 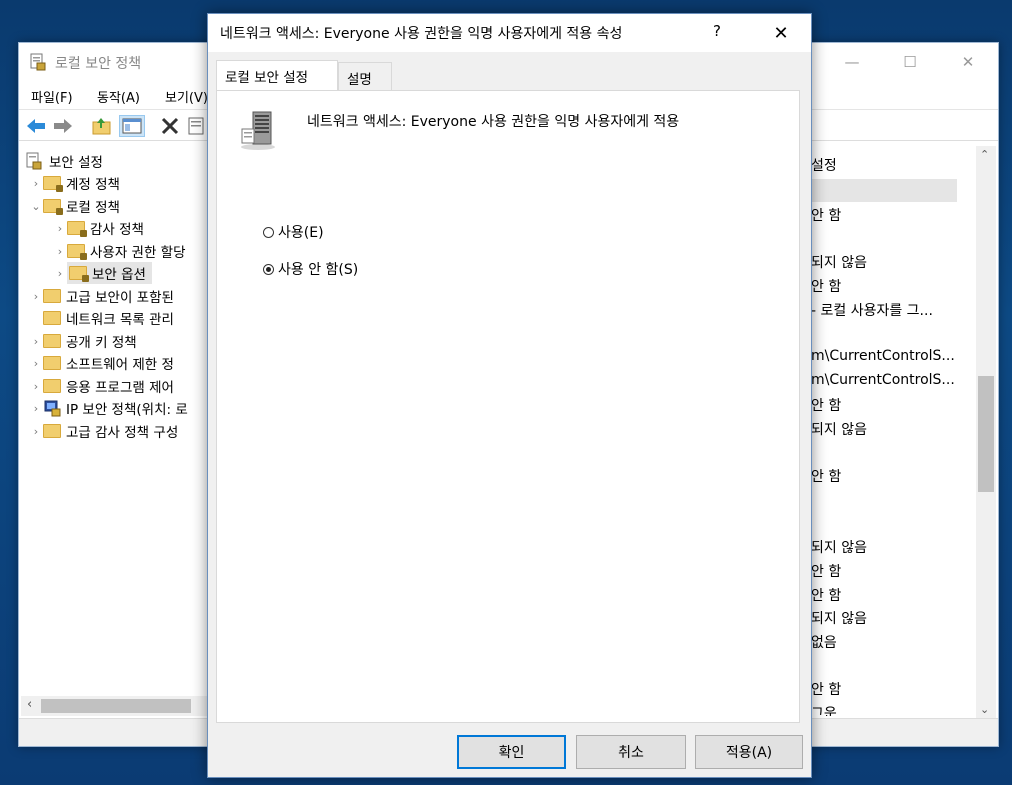 What do you see at coordinates (36, 126) in the screenshot?
I see `back-button` at bounding box center [36, 126].